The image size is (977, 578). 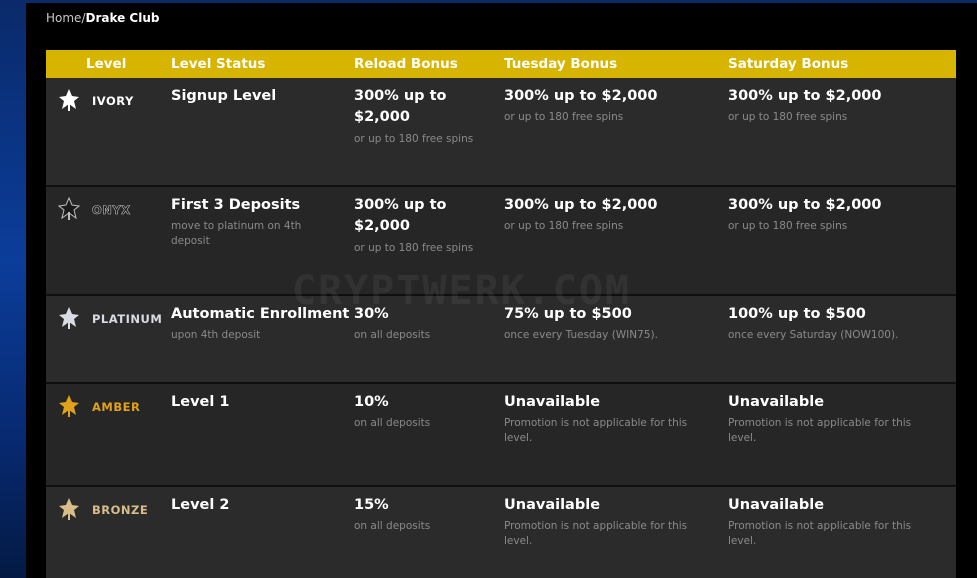 I want to click on level-name: AMBER, so click(x=116, y=407).